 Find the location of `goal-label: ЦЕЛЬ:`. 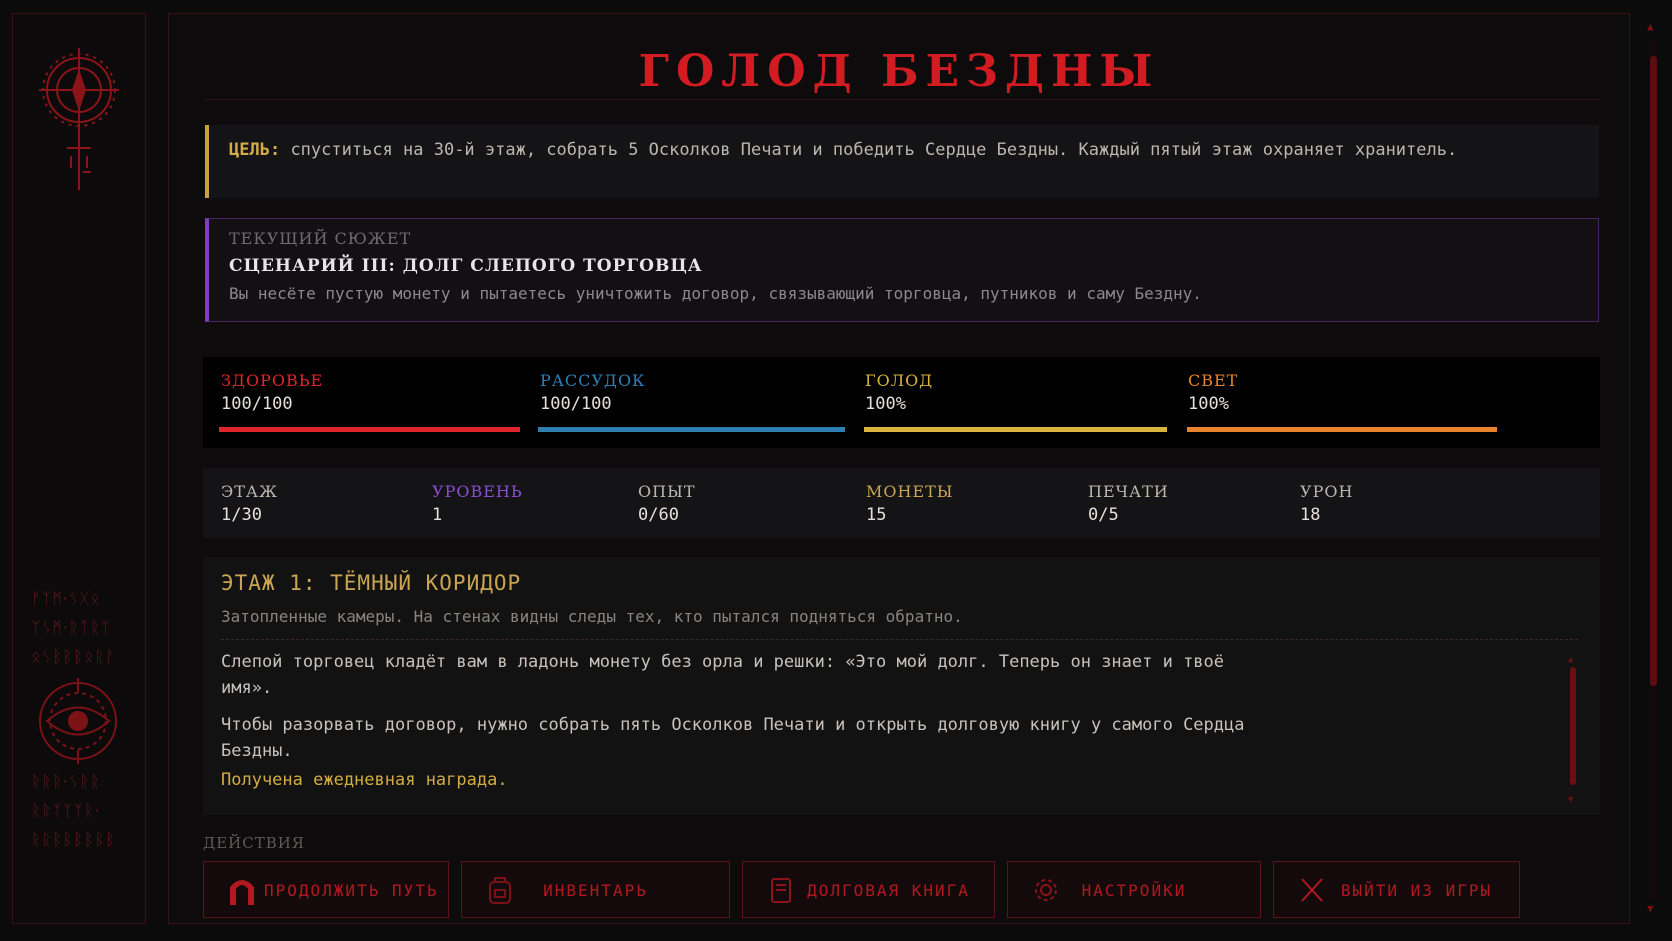

goal-label: ЦЕЛЬ: is located at coordinates (255, 150).